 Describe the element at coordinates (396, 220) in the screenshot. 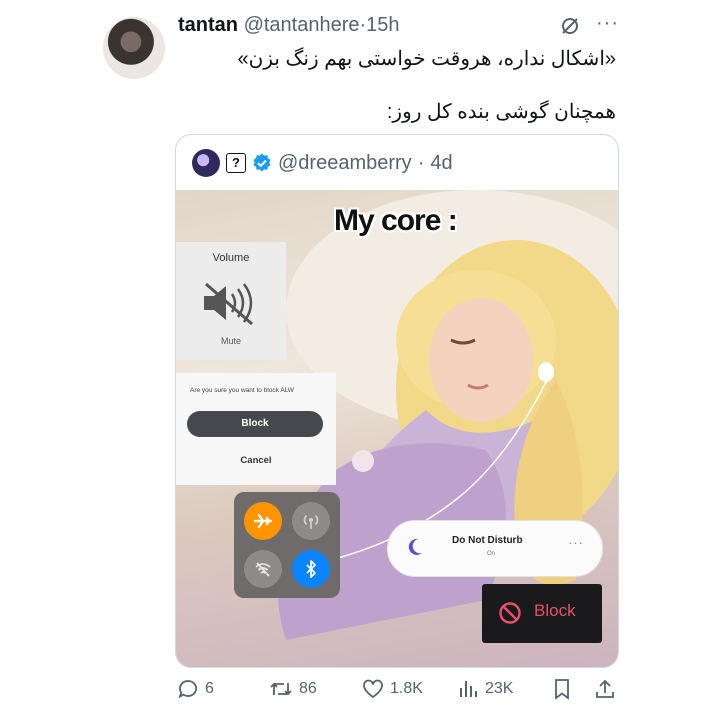

I see `meme-title: My core :` at that location.